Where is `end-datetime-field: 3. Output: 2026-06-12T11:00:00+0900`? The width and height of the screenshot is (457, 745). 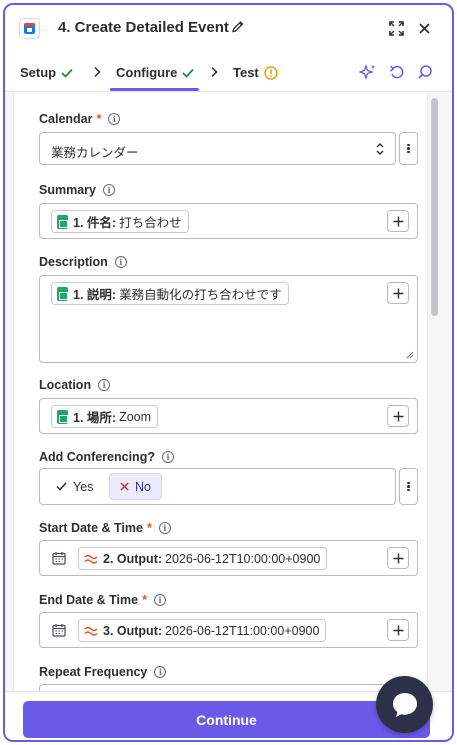
end-datetime-field: 3. Output: 2026-06-12T11:00:00+0900 is located at coordinates (228, 630).